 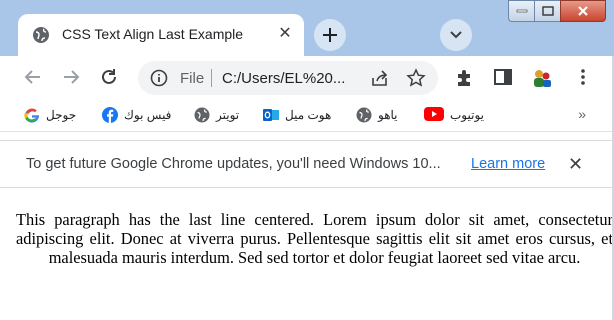 I want to click on bookmark-yahoo: ياهو, so click(x=377, y=115).